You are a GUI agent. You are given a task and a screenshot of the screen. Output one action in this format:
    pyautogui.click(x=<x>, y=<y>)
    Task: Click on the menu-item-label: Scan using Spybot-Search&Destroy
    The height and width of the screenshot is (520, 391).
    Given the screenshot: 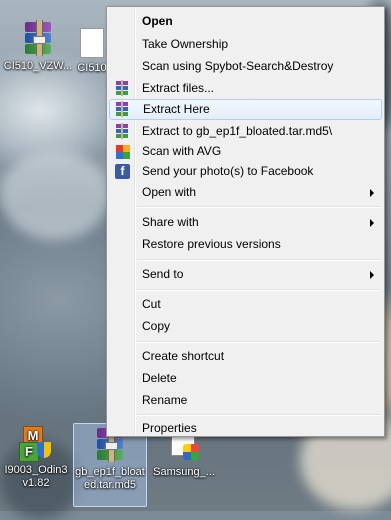 What is the action you would take?
    pyautogui.click(x=238, y=66)
    